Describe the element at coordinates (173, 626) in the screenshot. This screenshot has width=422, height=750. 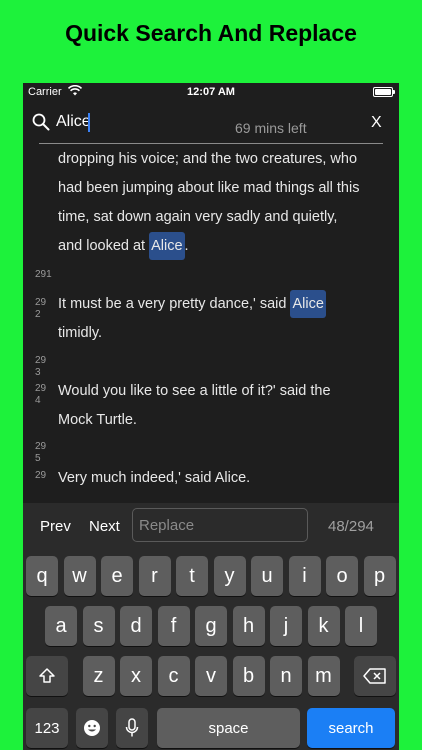
I see `key-f: f` at that location.